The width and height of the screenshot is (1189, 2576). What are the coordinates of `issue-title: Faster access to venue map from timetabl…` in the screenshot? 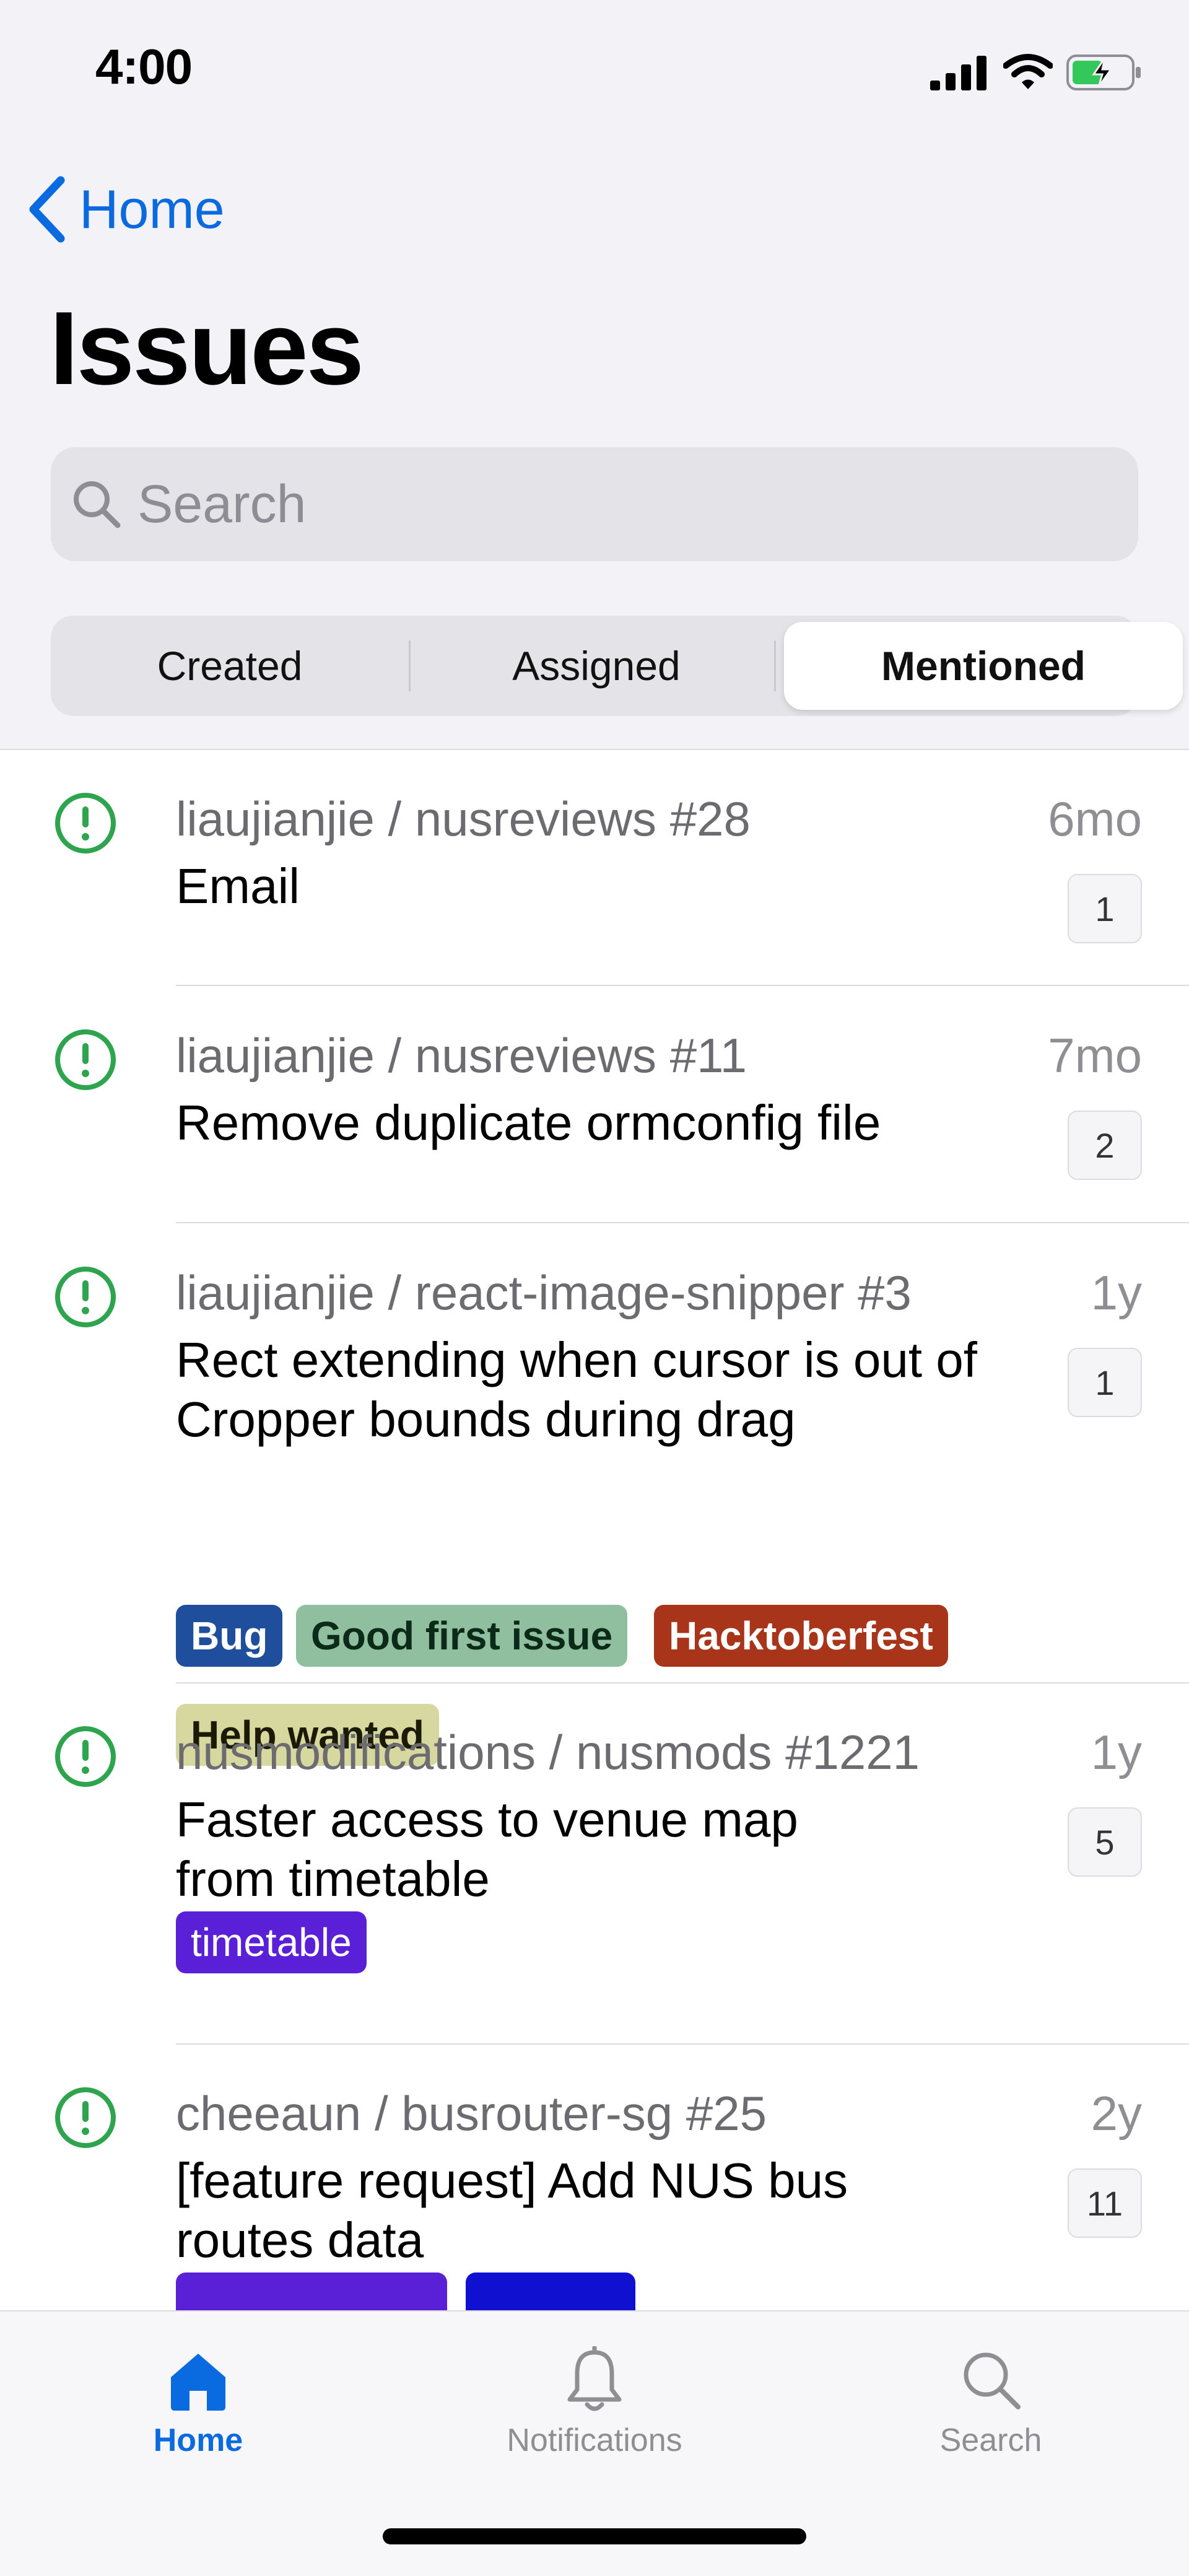 It's located at (487, 1849).